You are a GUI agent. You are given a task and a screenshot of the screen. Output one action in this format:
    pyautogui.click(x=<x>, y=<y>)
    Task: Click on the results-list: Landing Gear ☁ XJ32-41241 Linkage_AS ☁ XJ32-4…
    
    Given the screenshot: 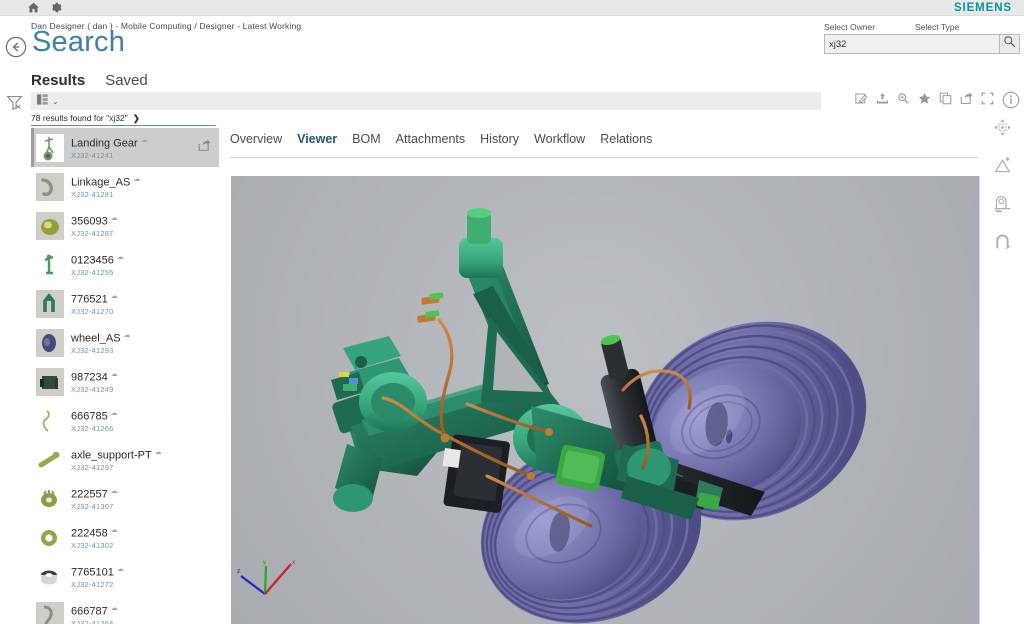 What is the action you would take?
    pyautogui.click(x=125, y=376)
    